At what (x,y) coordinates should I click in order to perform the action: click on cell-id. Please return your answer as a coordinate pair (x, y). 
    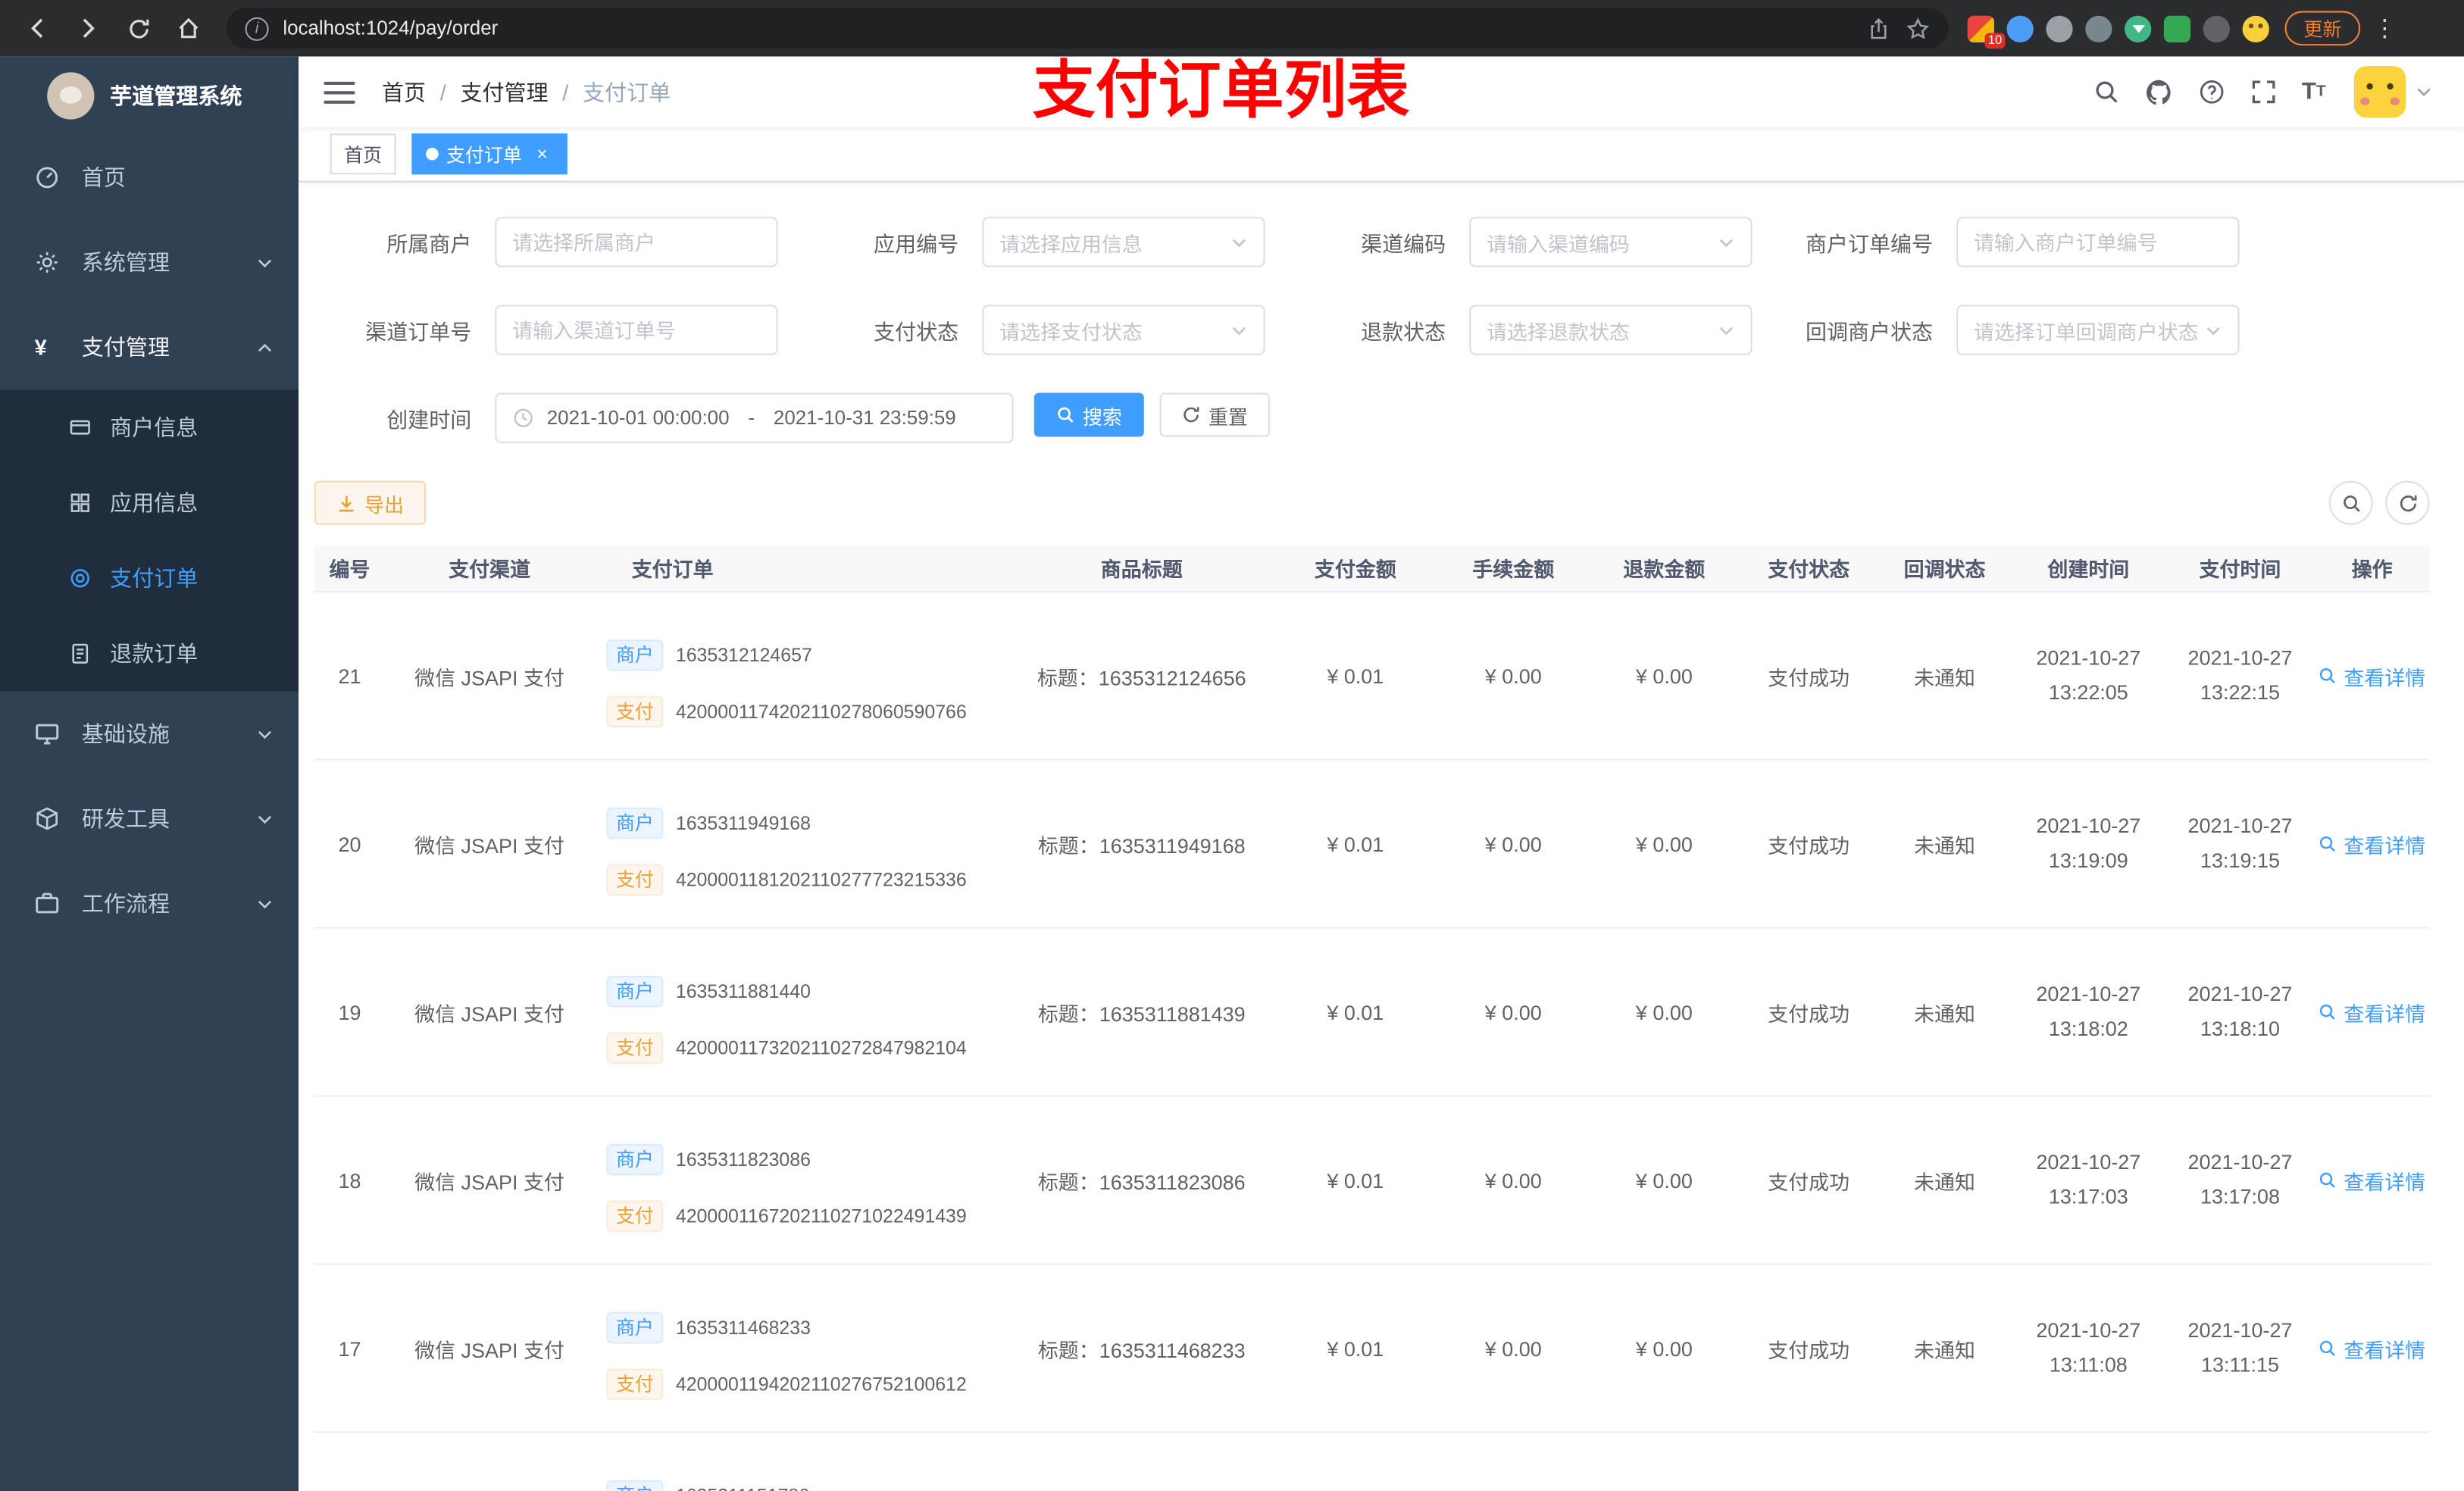
    Looking at the image, I should click on (349, 1462).